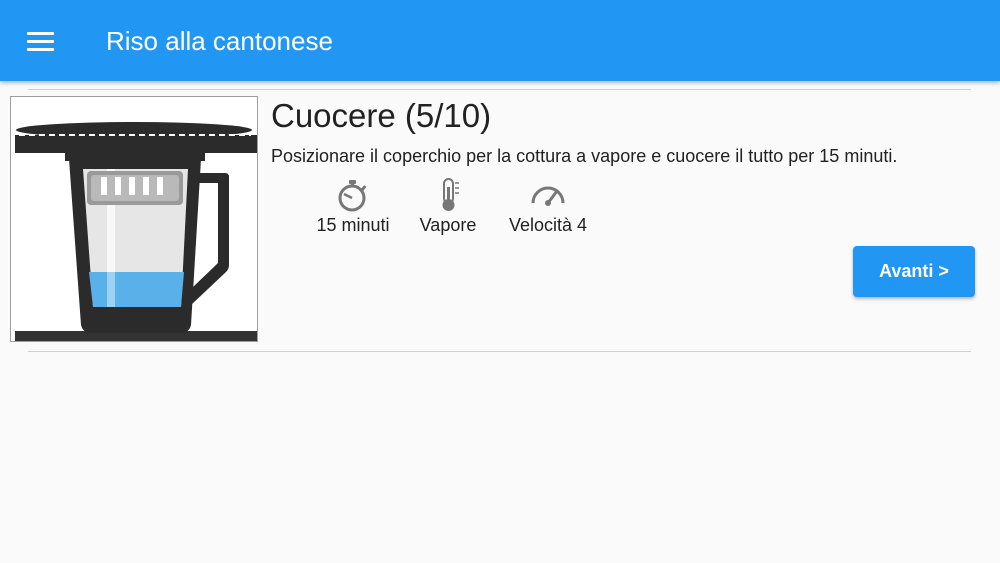 This screenshot has width=1000, height=563. I want to click on param-temperature: Vapore, so click(448, 207).